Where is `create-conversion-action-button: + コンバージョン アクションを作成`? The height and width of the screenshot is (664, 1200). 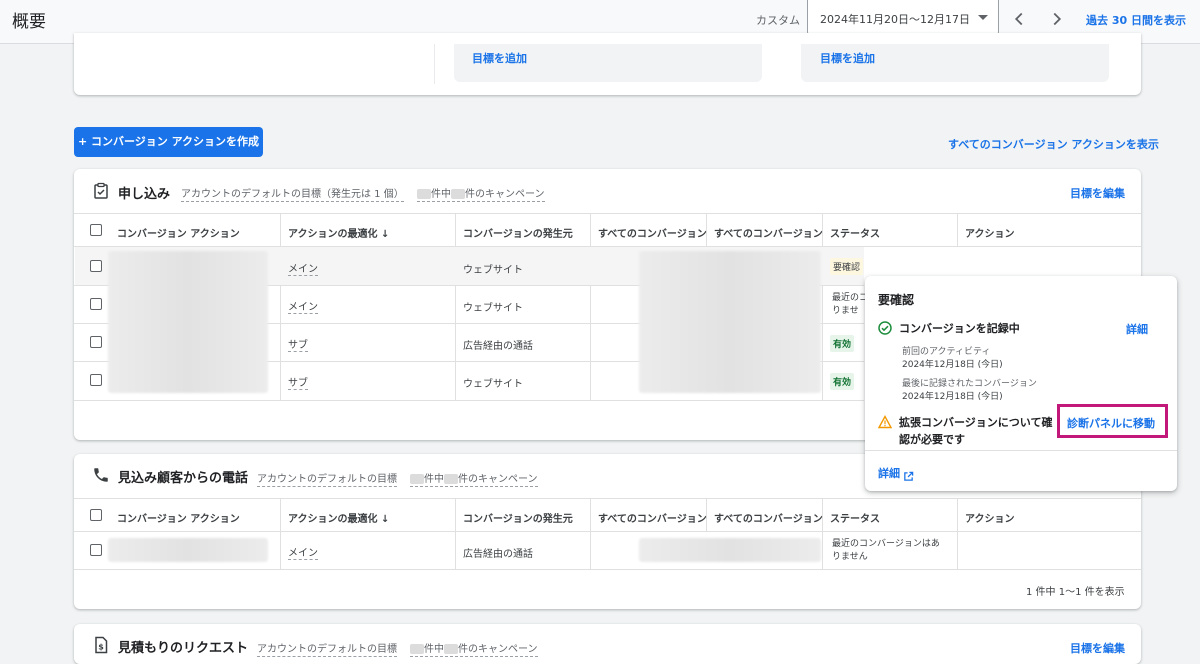
create-conversion-action-button: + コンバージョン アクションを作成 is located at coordinates (168, 142).